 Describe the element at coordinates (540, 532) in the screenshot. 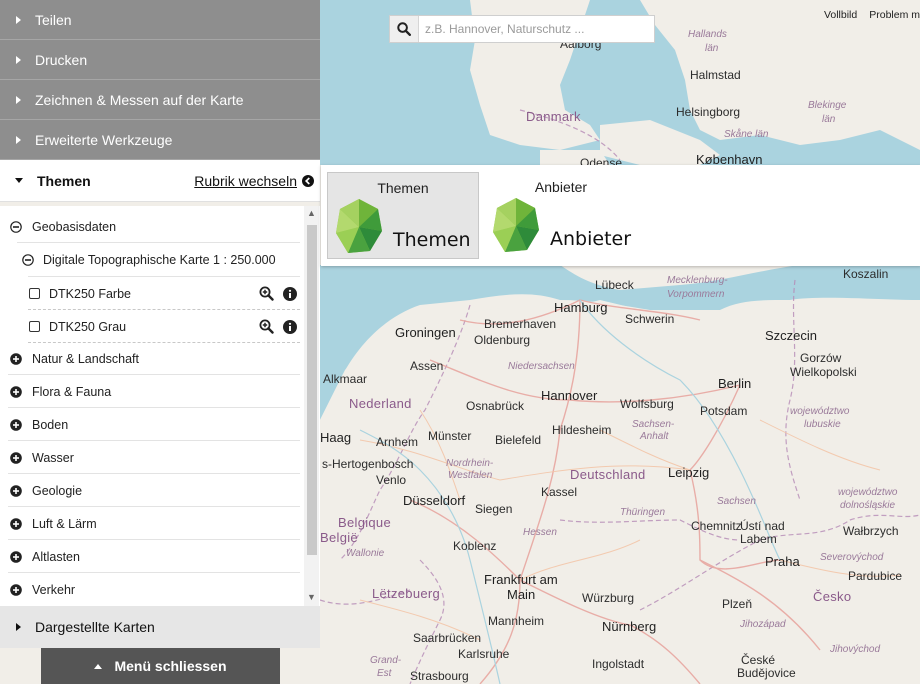

I see `map-label: Hessen` at that location.